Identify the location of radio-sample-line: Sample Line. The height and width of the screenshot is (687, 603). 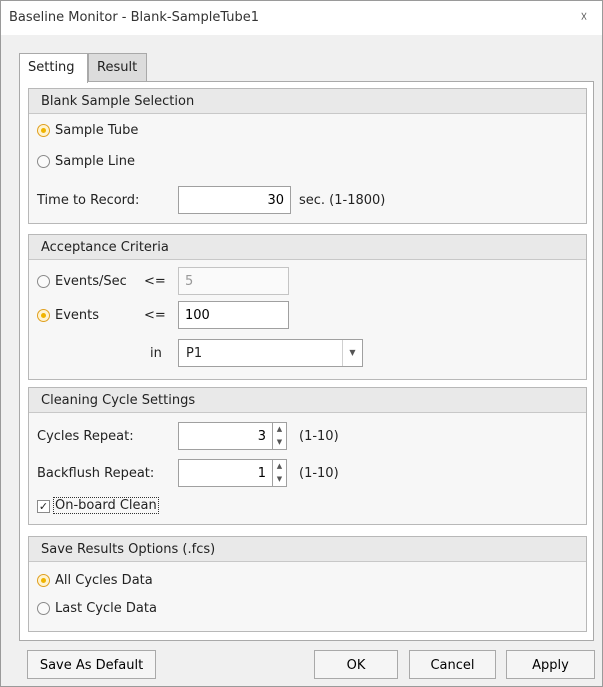
(86, 161).